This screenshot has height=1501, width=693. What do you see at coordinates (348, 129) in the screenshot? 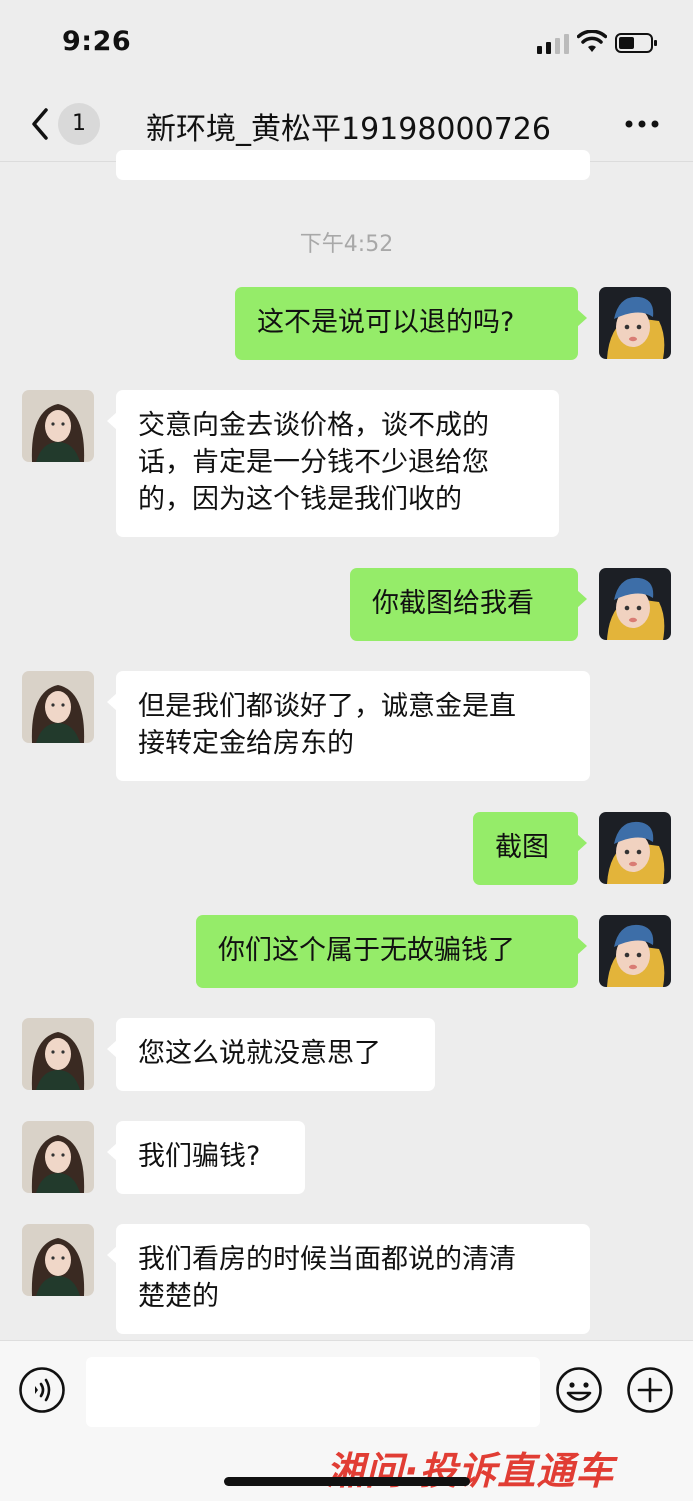
I see `chat-title: 新环境_黄松平19198000726` at bounding box center [348, 129].